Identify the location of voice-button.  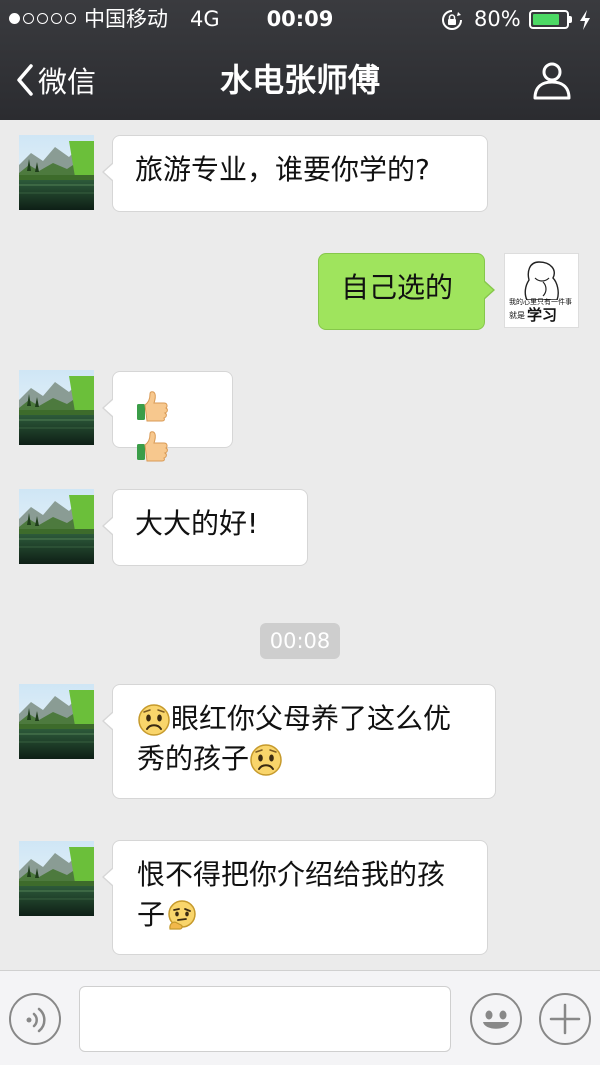
(35, 1019).